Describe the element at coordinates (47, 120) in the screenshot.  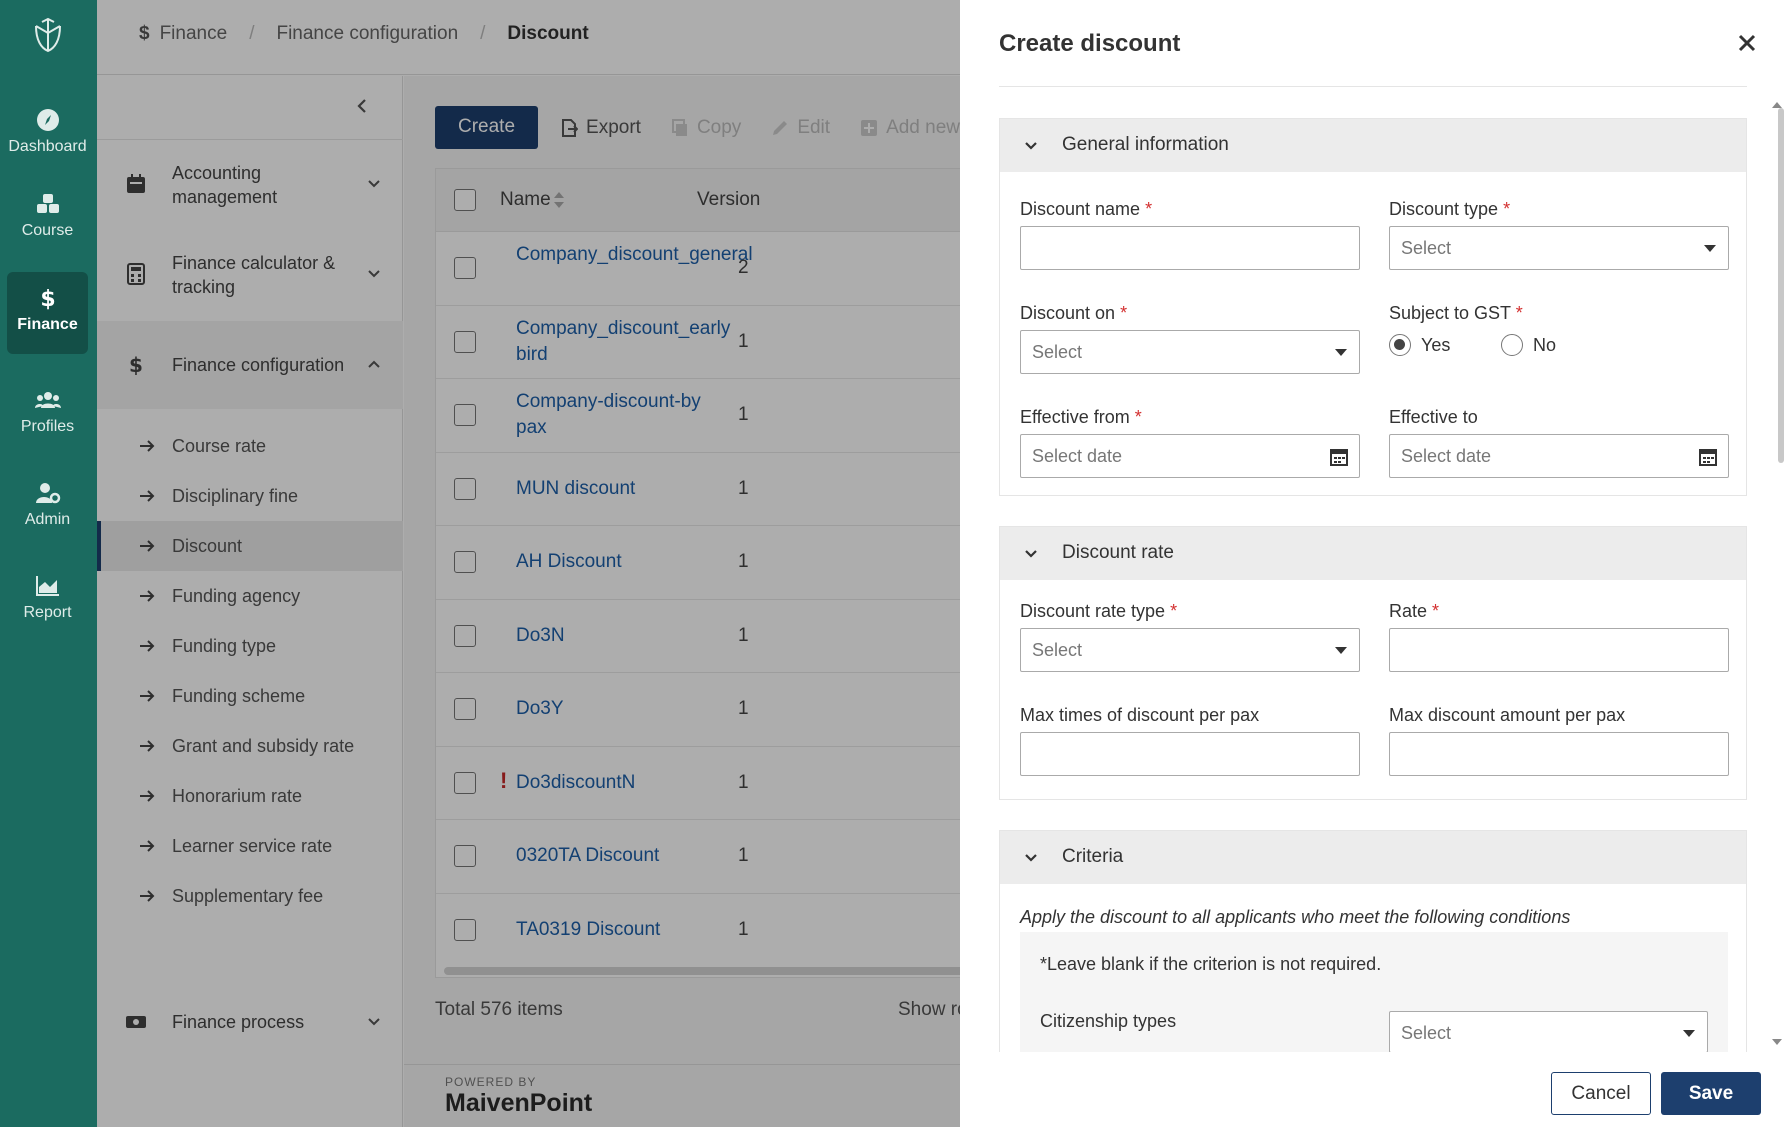
I see `compass-icon` at that location.